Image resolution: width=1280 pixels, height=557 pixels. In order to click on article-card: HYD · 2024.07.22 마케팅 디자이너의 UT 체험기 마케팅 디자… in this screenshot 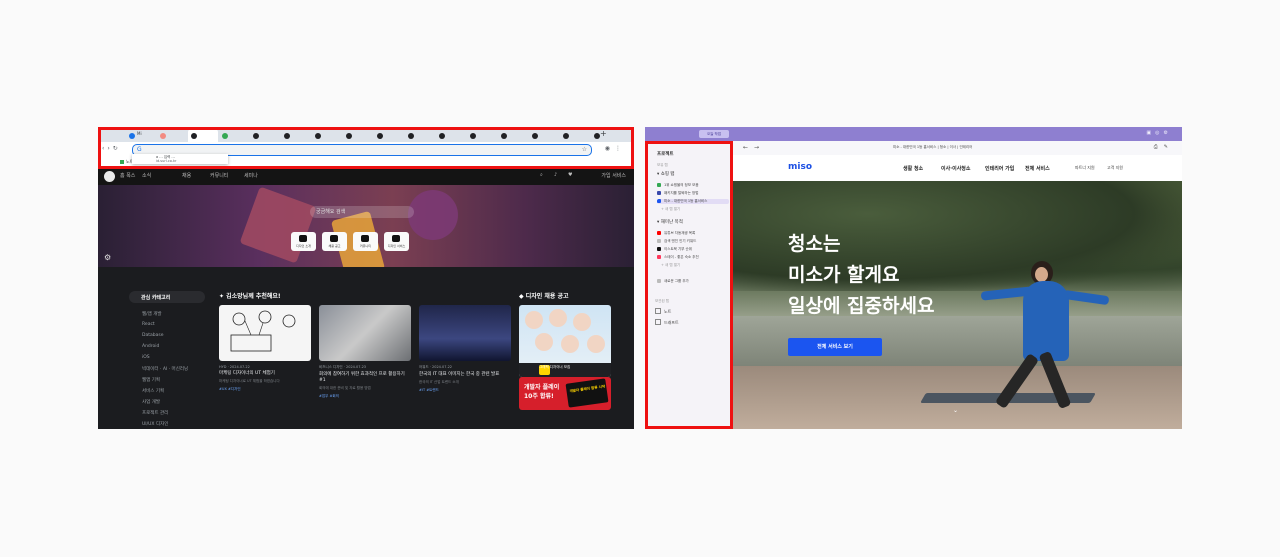, I will do `click(265, 348)`.